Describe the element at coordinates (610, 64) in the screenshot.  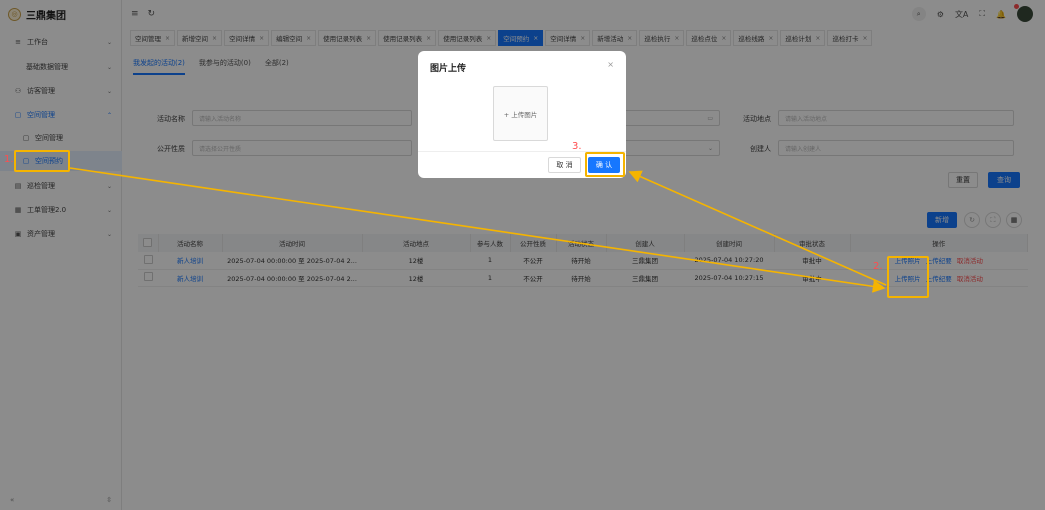
I see `close-icon: ×` at that location.